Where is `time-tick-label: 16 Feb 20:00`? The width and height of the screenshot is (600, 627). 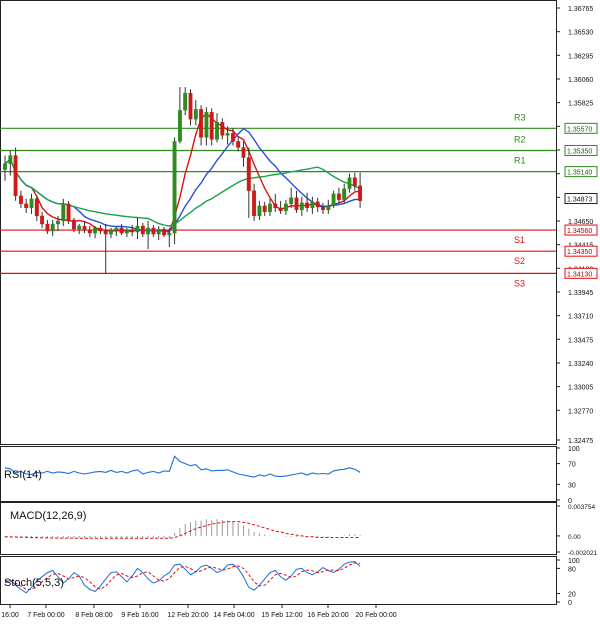 time-tick-label: 16 Feb 20:00 is located at coordinates (327, 615).